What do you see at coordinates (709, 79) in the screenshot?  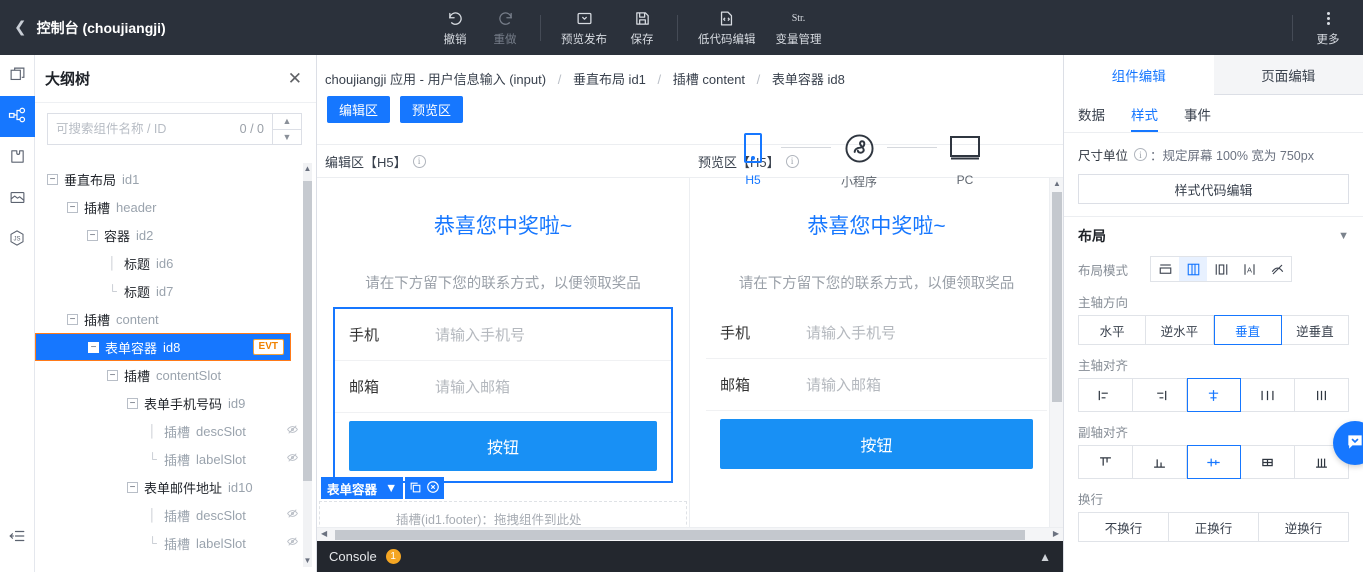 I see `breadcrumb-item-2: 插槽 content` at bounding box center [709, 79].